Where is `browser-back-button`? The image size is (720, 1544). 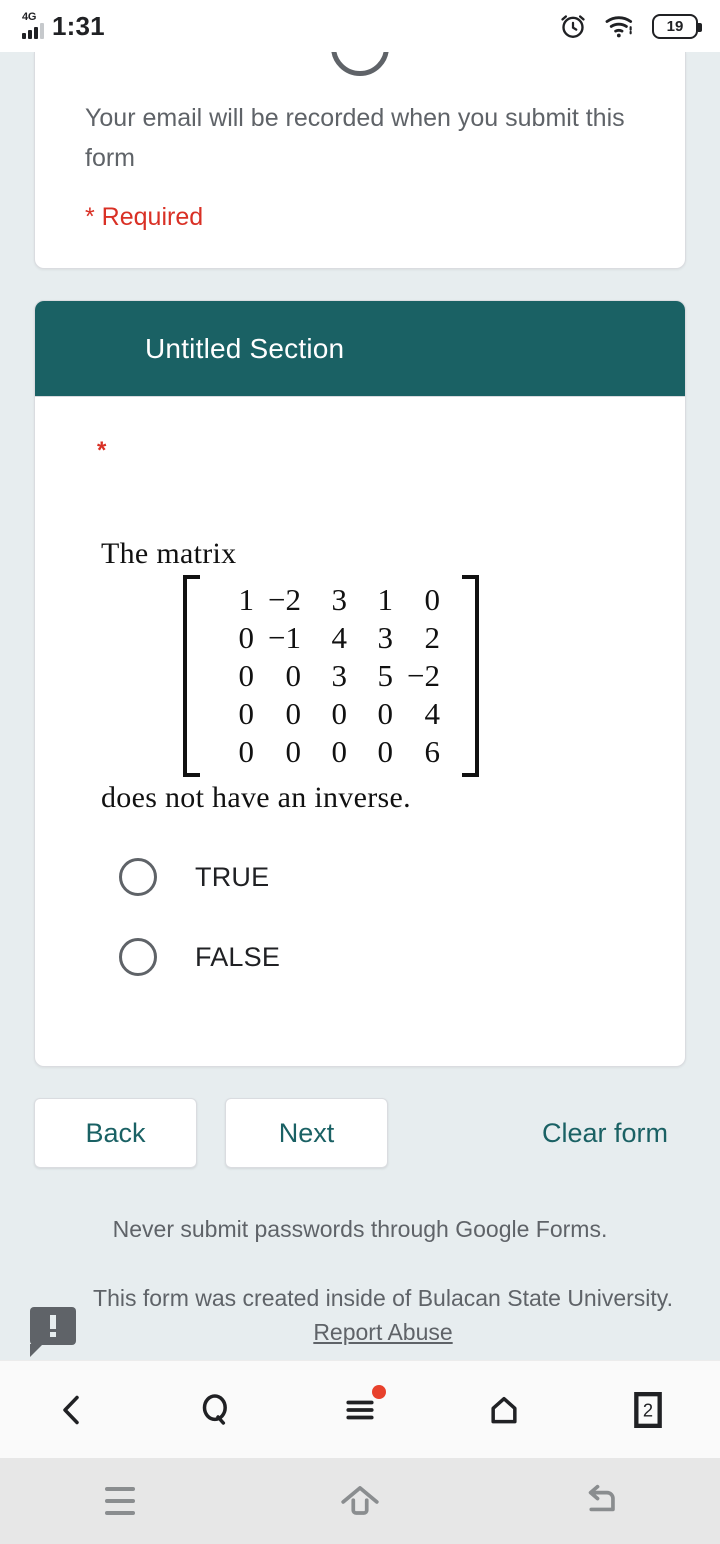
browser-back-button is located at coordinates (72, 1410).